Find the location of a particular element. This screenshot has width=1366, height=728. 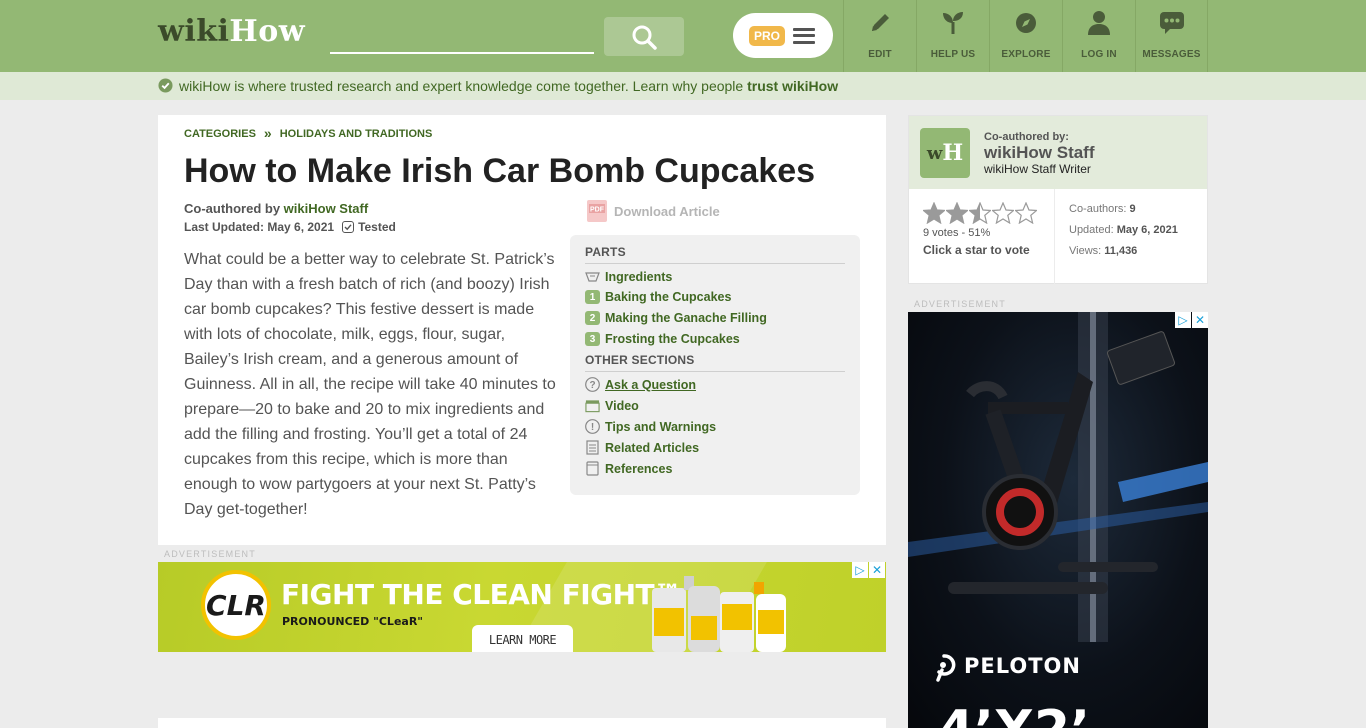

nav-edit: EDIT is located at coordinates (879, 36).